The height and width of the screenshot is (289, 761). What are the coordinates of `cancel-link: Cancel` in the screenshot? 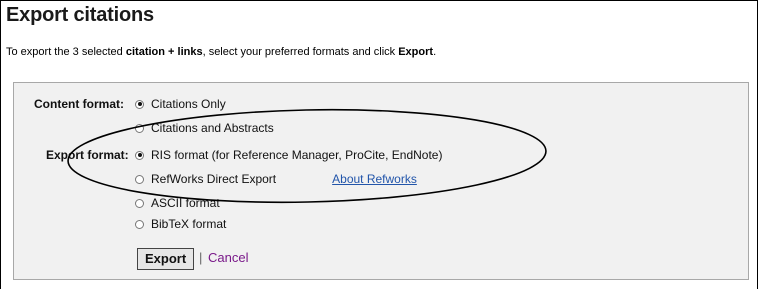 It's located at (228, 257).